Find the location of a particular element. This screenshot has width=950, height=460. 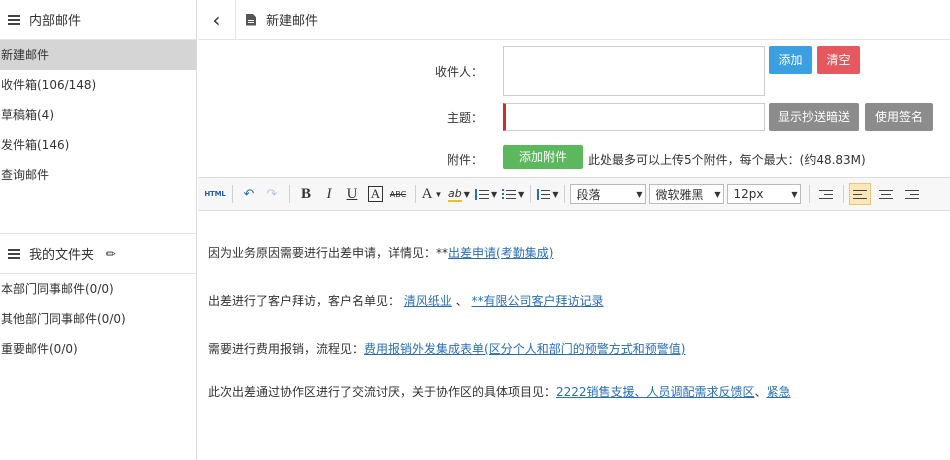

document-icon is located at coordinates (251, 19).